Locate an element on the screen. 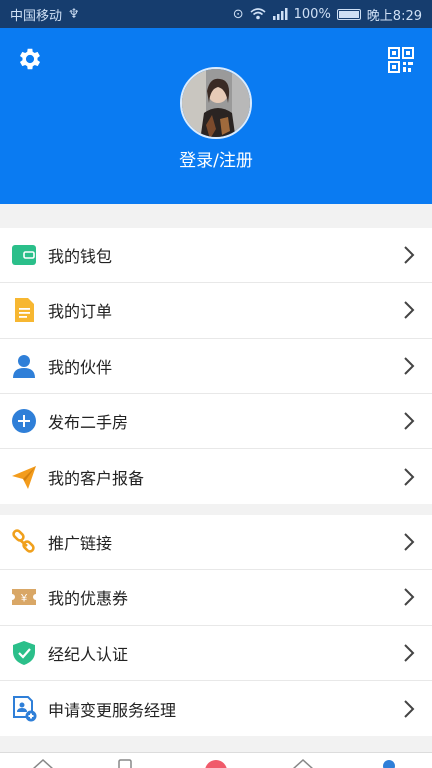 This screenshot has height=768, width=432. menu-label: 我的客户报备 is located at coordinates (96, 478).